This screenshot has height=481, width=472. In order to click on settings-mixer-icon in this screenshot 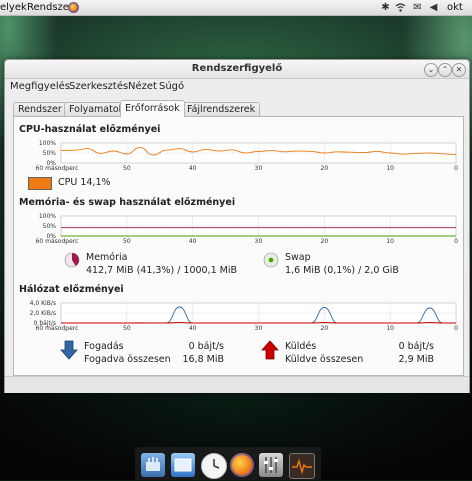, I will do `click(271, 465)`.